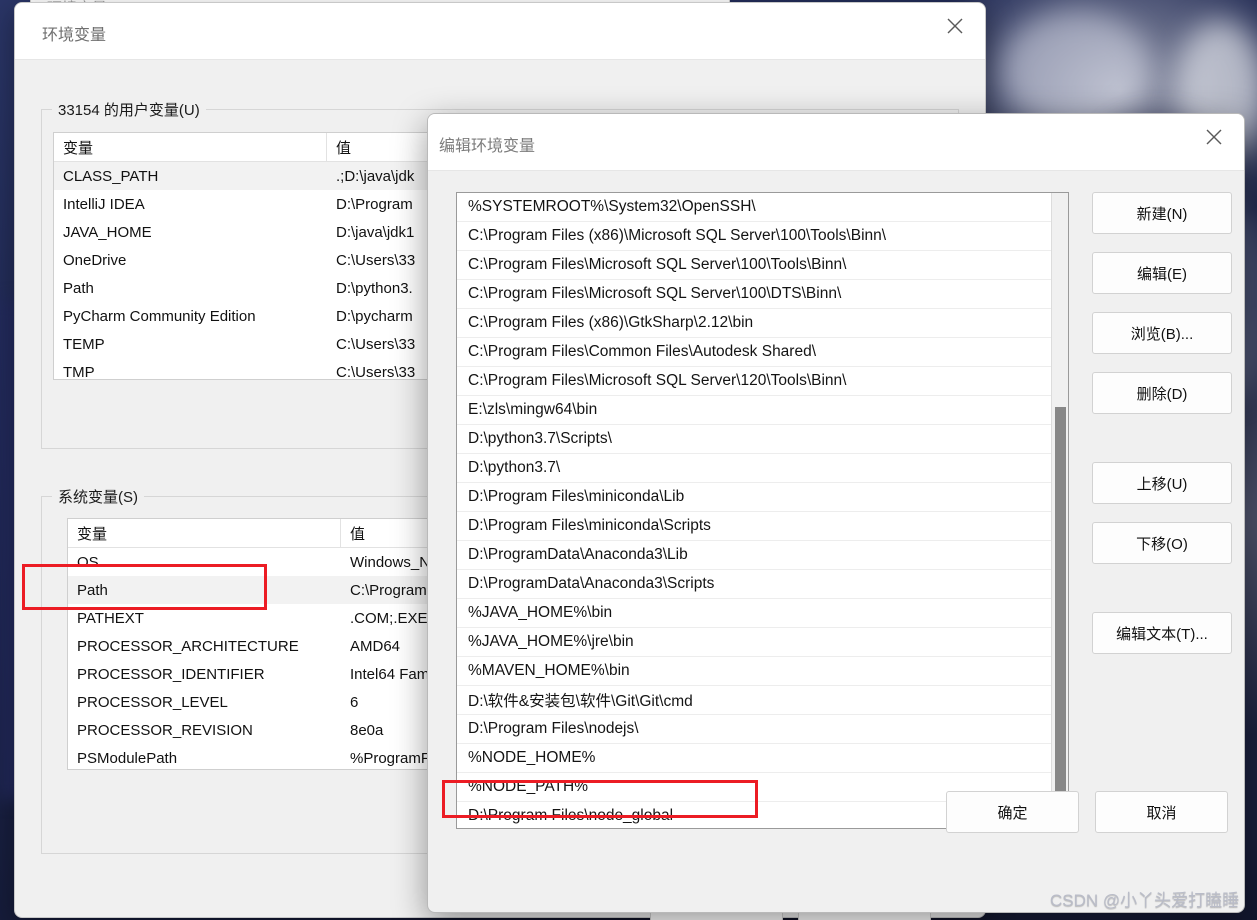 Image resolution: width=1257 pixels, height=920 pixels. Describe the element at coordinates (836, 142) in the screenshot. I see `edit-dialog-titlebar: 编辑环境变量` at that location.